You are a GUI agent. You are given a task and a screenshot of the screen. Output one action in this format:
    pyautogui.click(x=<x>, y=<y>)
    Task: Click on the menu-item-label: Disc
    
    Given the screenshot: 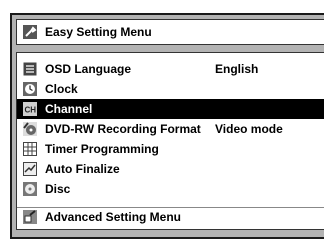 What is the action you would take?
    pyautogui.click(x=58, y=189)
    